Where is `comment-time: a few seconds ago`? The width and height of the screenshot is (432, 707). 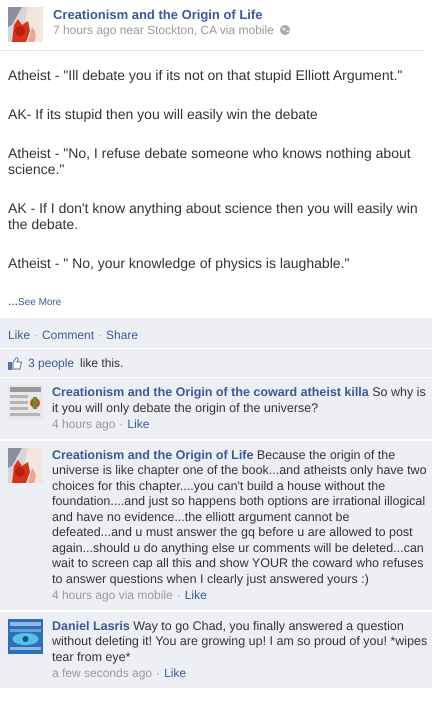
comment-time: a few seconds ago is located at coordinates (102, 674).